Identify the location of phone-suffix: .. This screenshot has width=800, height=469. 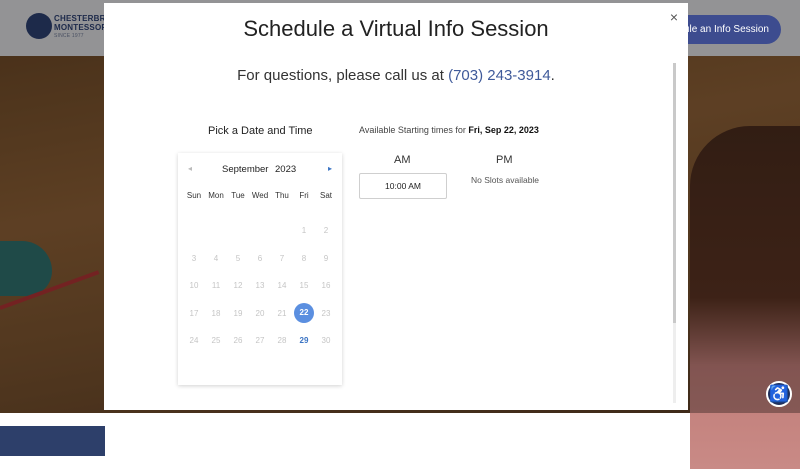
(552, 75).